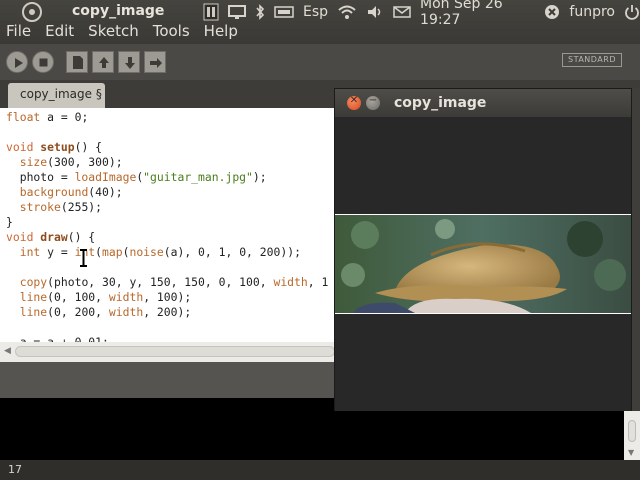  What do you see at coordinates (260, 12) in the screenshot?
I see `bluetooth-icon` at bounding box center [260, 12].